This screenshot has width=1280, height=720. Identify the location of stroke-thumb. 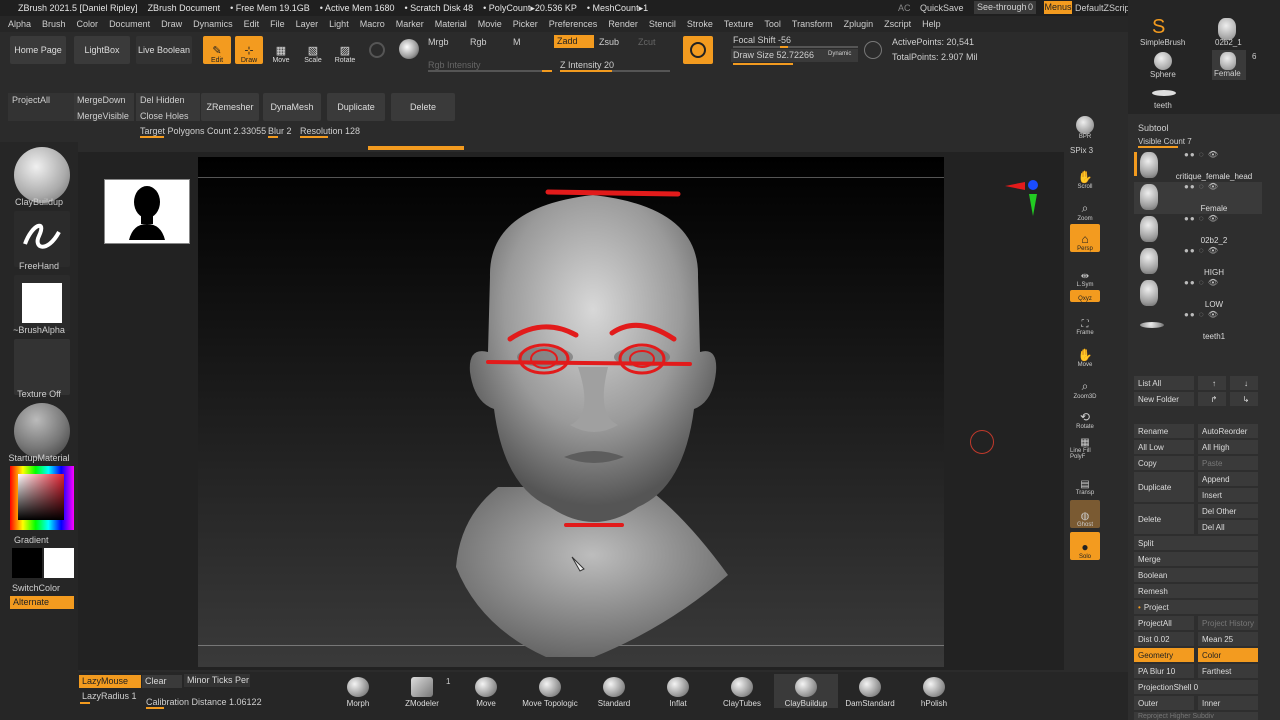
(42, 239).